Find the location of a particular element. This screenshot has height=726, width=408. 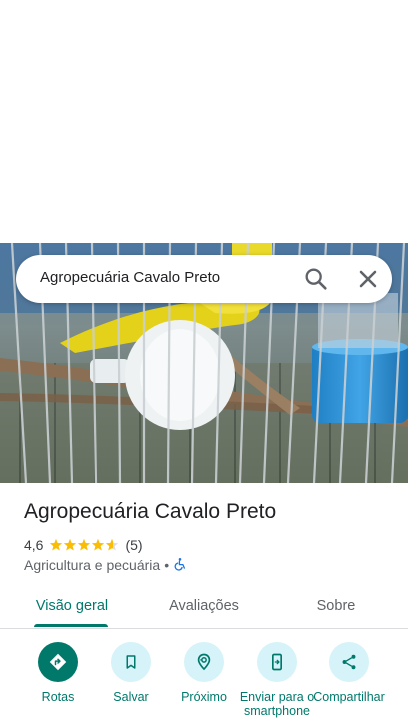

bookmark-icon is located at coordinates (131, 662).